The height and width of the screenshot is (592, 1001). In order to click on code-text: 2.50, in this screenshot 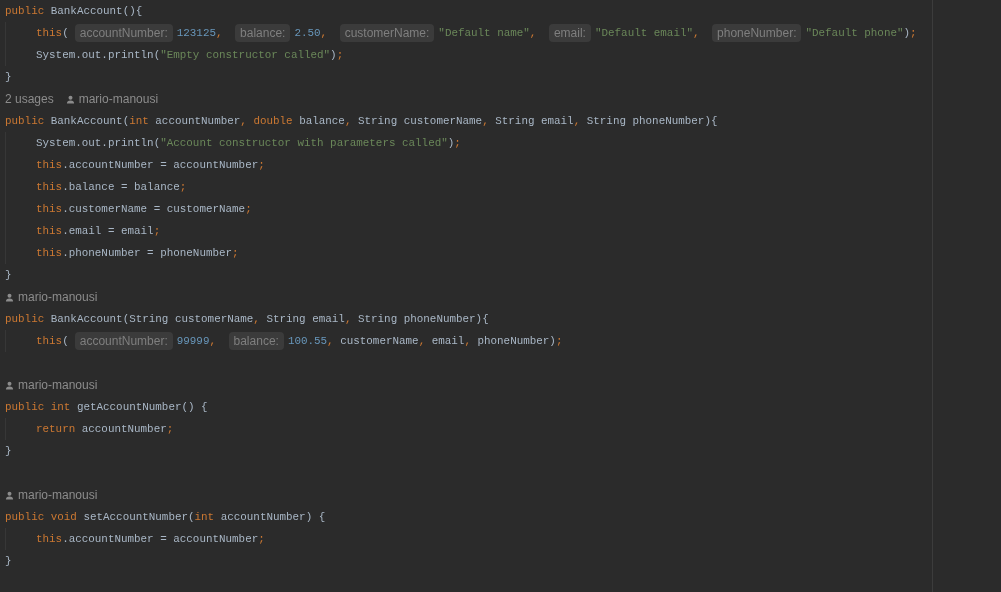, I will do `click(311, 33)`.